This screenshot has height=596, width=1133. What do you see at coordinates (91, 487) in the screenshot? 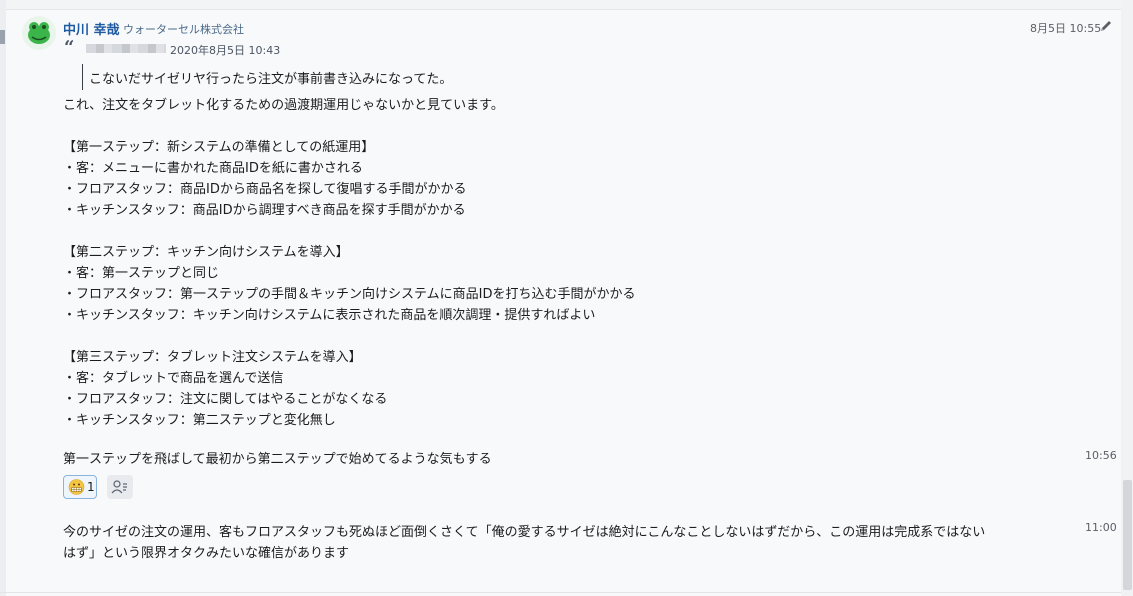
I see `reaction-count: 1` at bounding box center [91, 487].